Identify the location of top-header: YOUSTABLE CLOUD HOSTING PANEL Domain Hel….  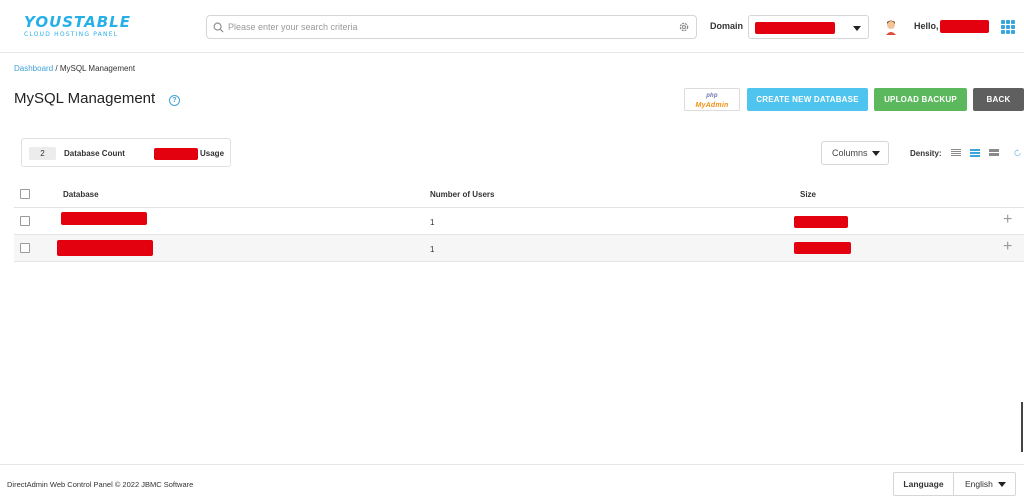
(512, 26).